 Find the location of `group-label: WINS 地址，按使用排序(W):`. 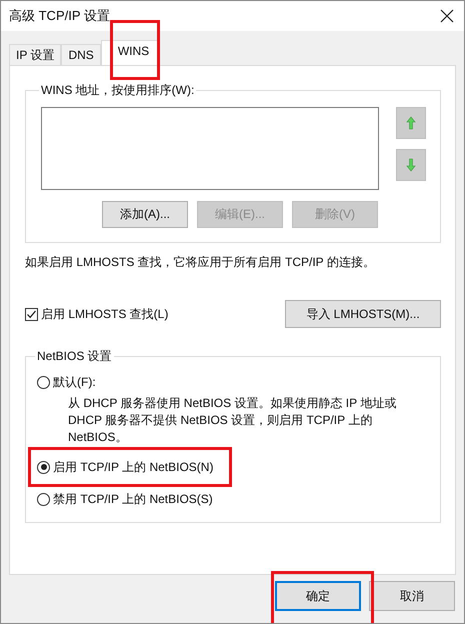

group-label: WINS 地址，按使用排序(W): is located at coordinates (118, 90).